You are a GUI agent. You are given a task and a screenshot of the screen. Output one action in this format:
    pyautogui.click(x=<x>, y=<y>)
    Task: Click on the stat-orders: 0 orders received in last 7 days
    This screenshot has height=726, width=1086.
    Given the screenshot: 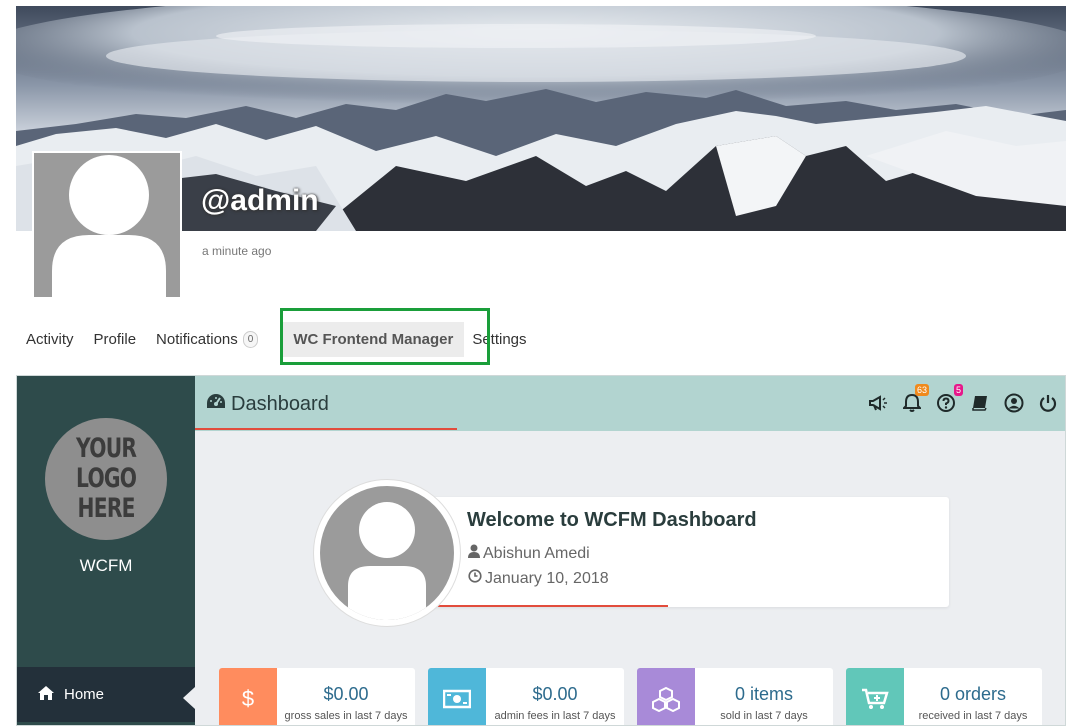 What is the action you would take?
    pyautogui.click(x=944, y=696)
    